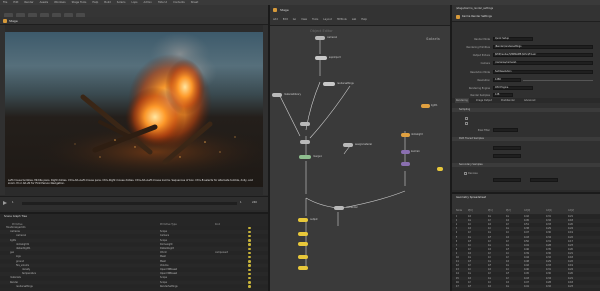  Describe the element at coordinates (304, 19) in the screenshot. I see `network-menu-view: View` at that location.